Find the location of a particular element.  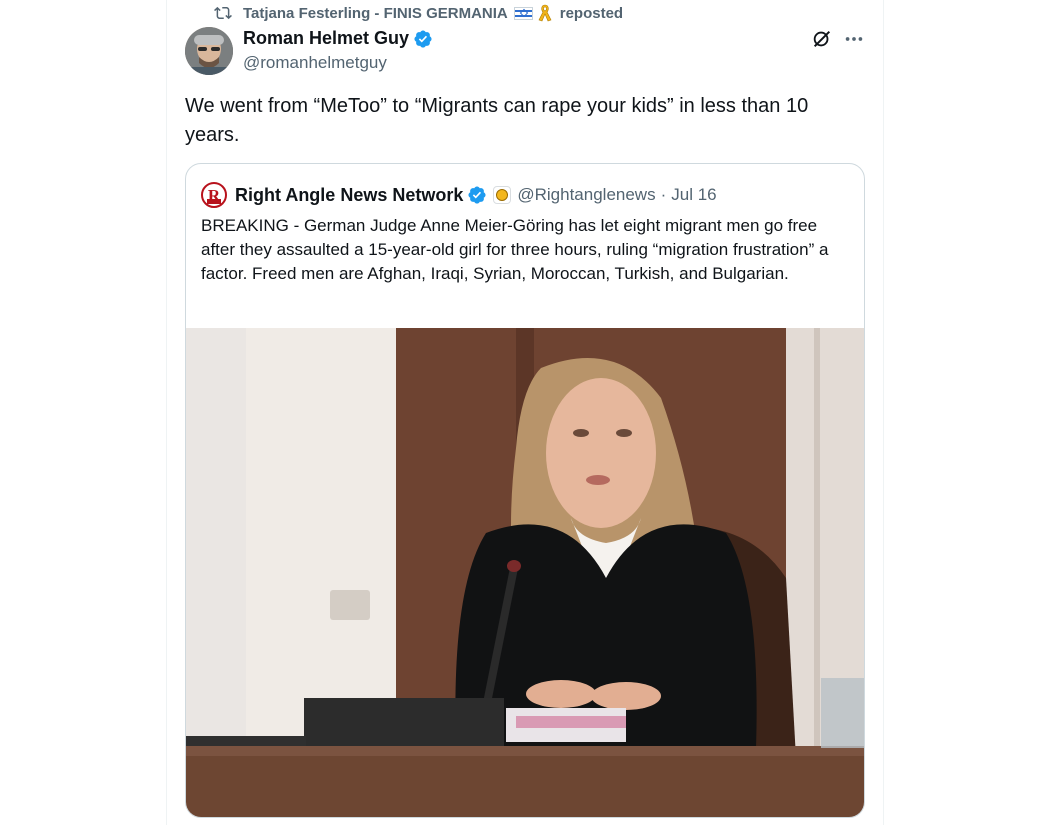

author-name-row: Roman Helmet Guy is located at coordinates (338, 38).